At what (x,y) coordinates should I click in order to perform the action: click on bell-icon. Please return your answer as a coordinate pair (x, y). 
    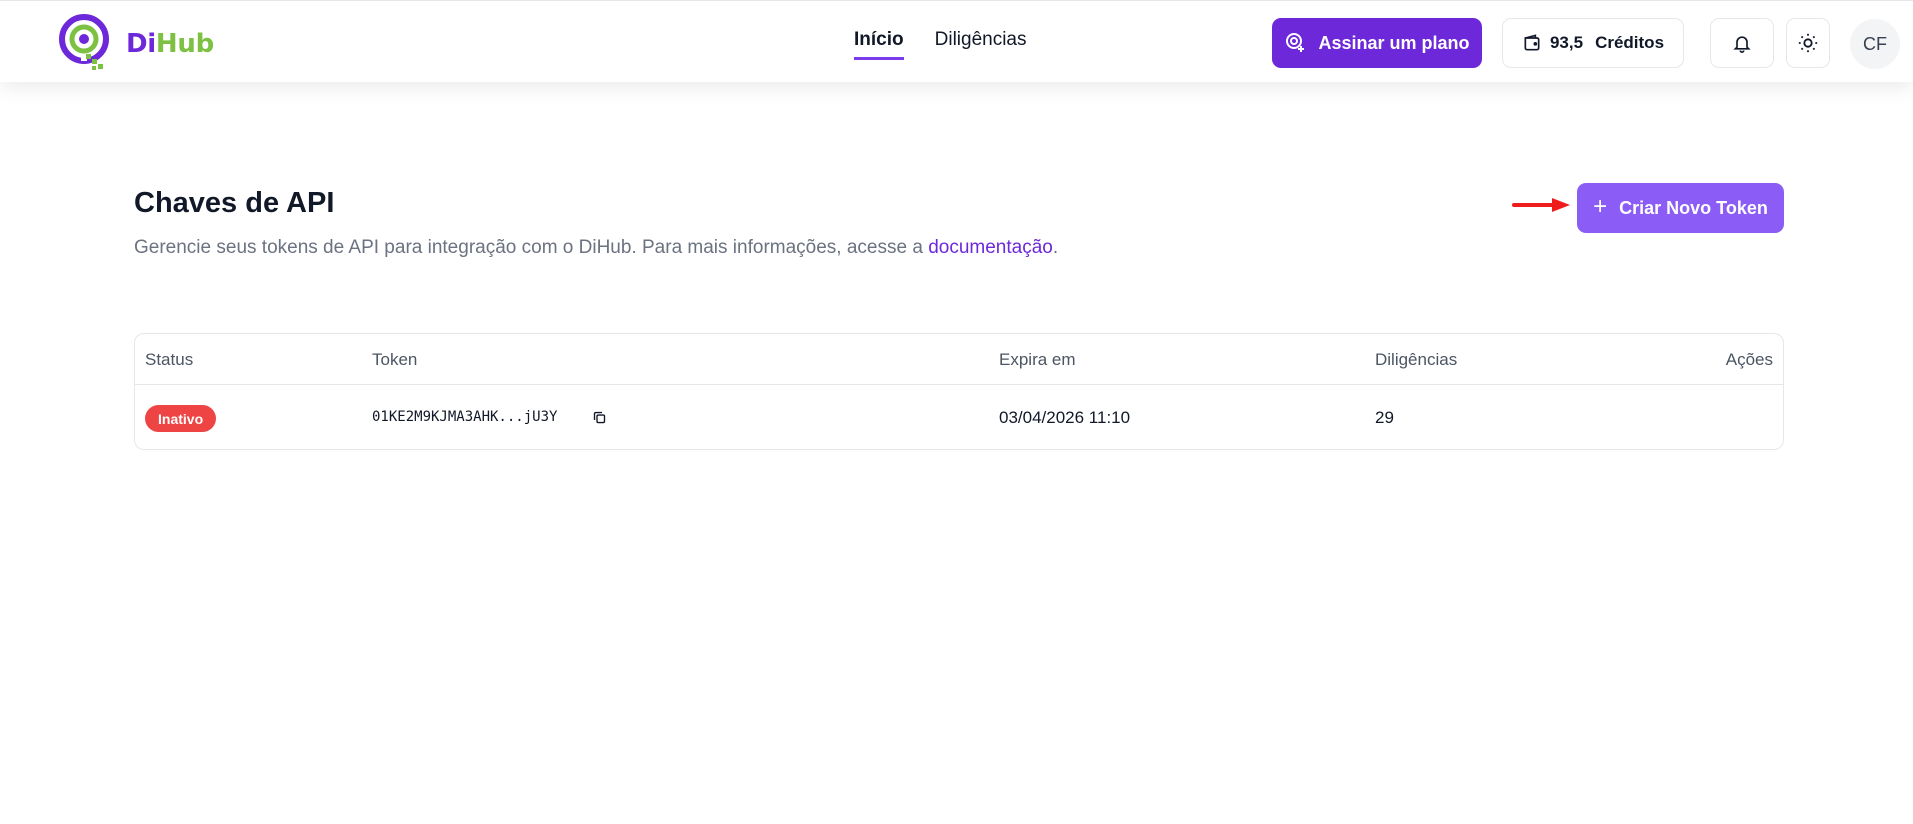
    Looking at the image, I should click on (1742, 44).